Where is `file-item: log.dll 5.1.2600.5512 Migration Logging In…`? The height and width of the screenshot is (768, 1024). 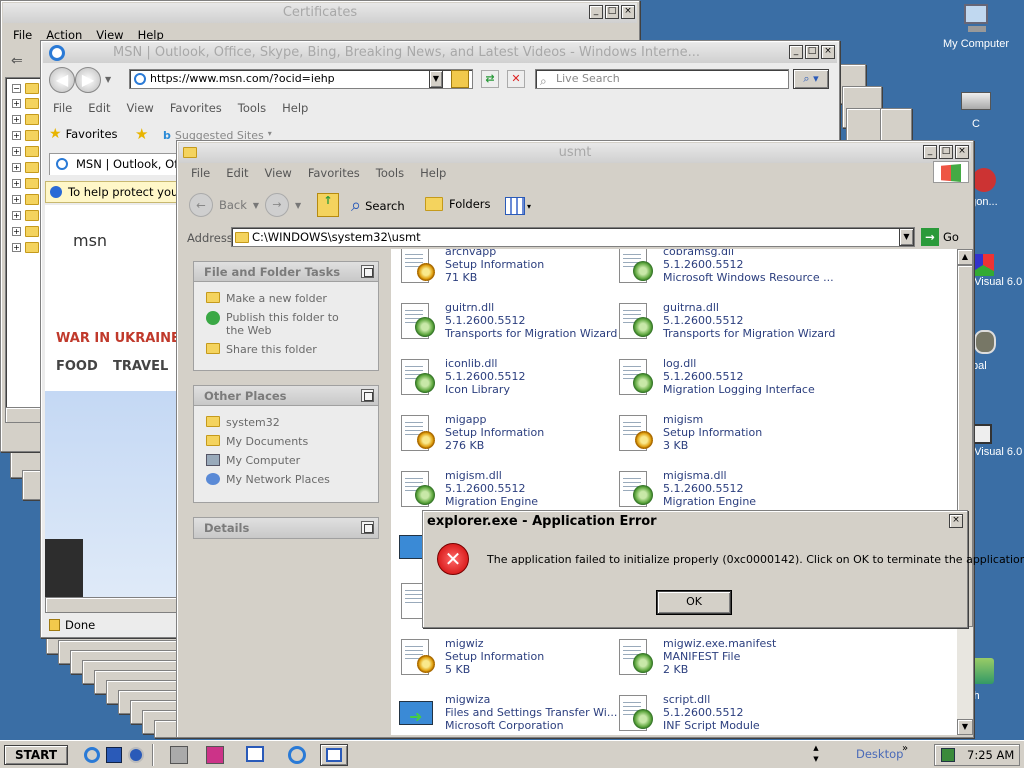 file-item: log.dll 5.1.2600.5512 Migration Logging In… is located at coordinates (714, 379).